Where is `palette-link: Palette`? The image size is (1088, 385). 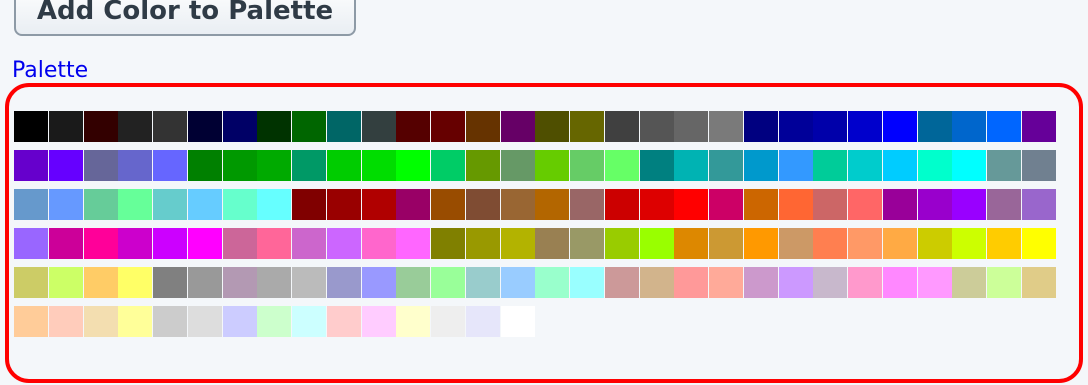 palette-link: Palette is located at coordinates (50, 70).